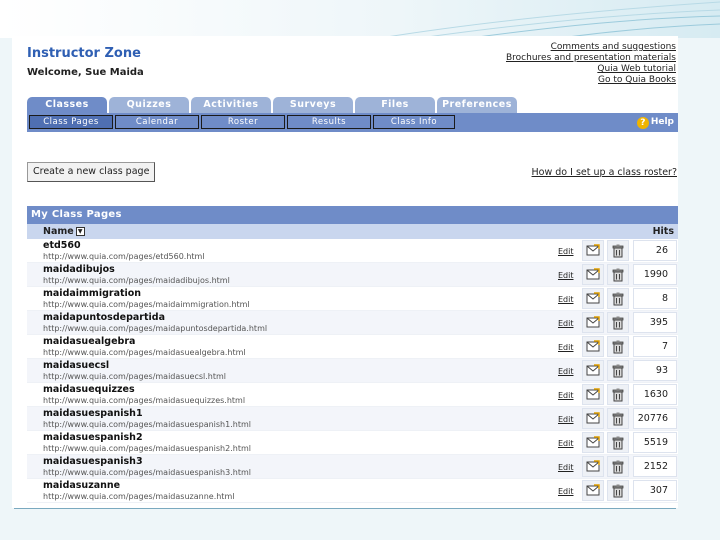 The image size is (720, 540). What do you see at coordinates (124, 256) in the screenshot?
I see `class-page-url: http://www.quia.com/pages/etd560.html` at bounding box center [124, 256].